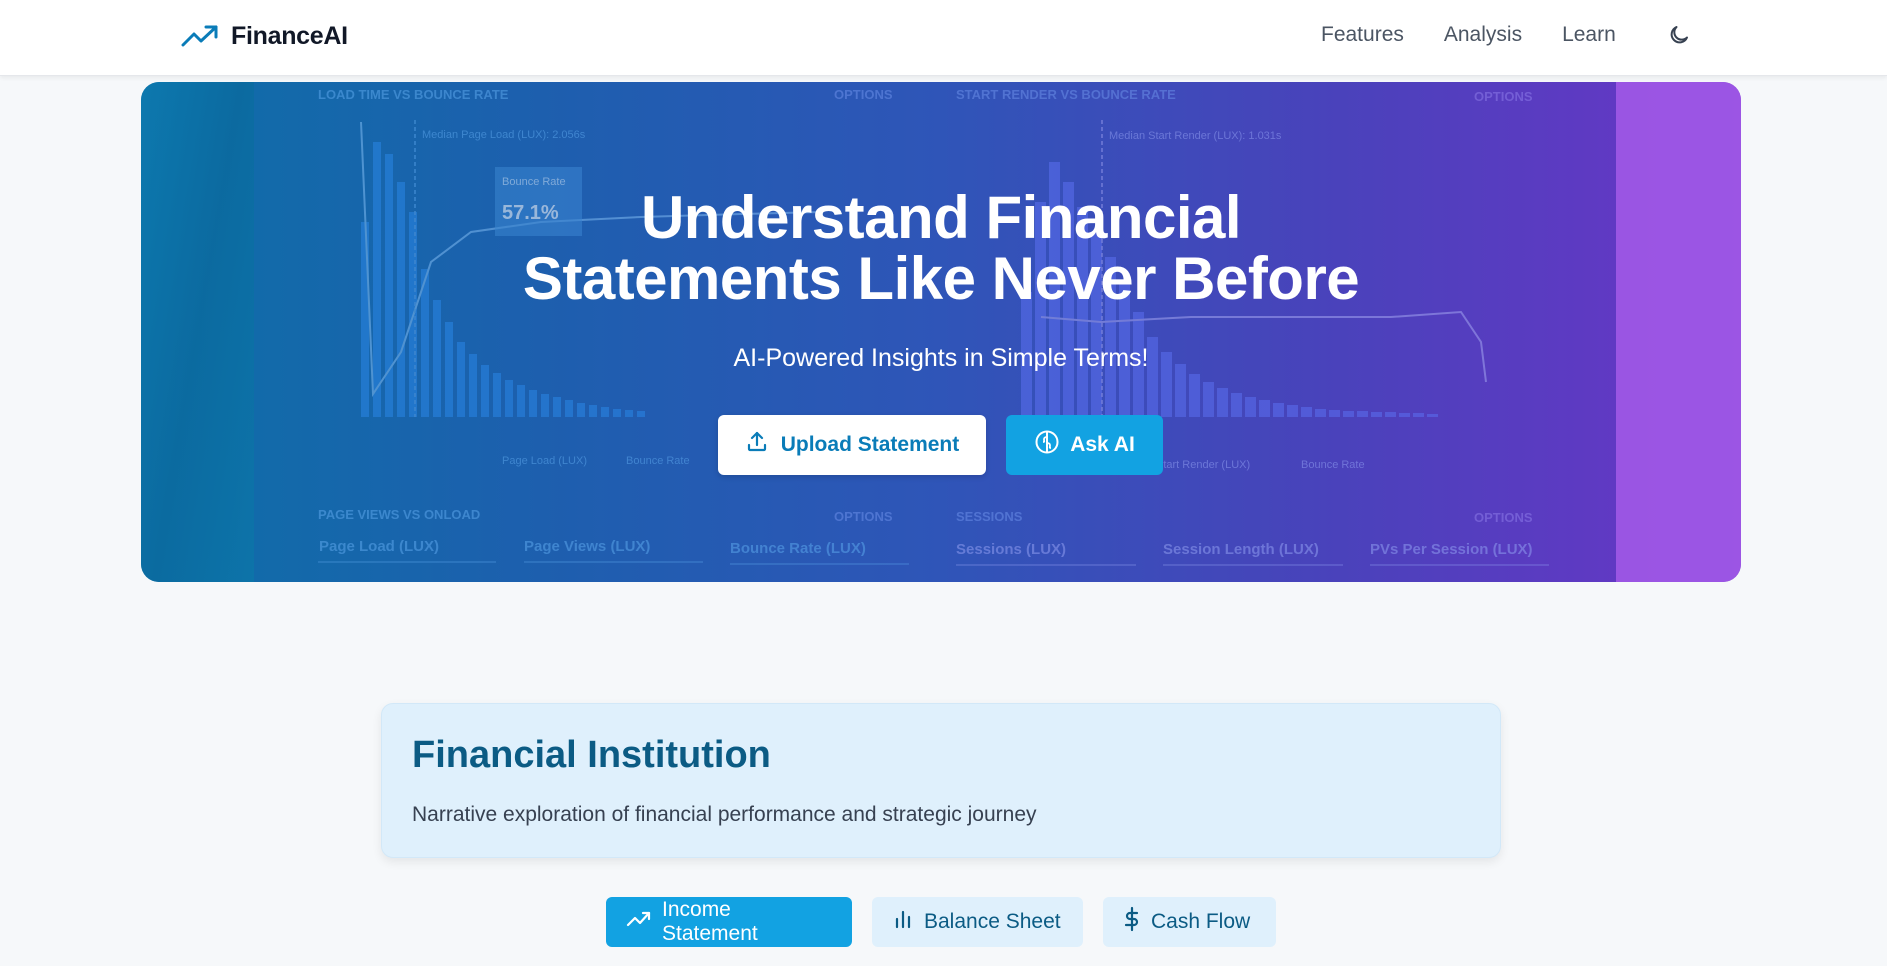 This screenshot has width=1887, height=966. What do you see at coordinates (941, 217) in the screenshot?
I see `hero-title-line1: Understand Financial` at bounding box center [941, 217].